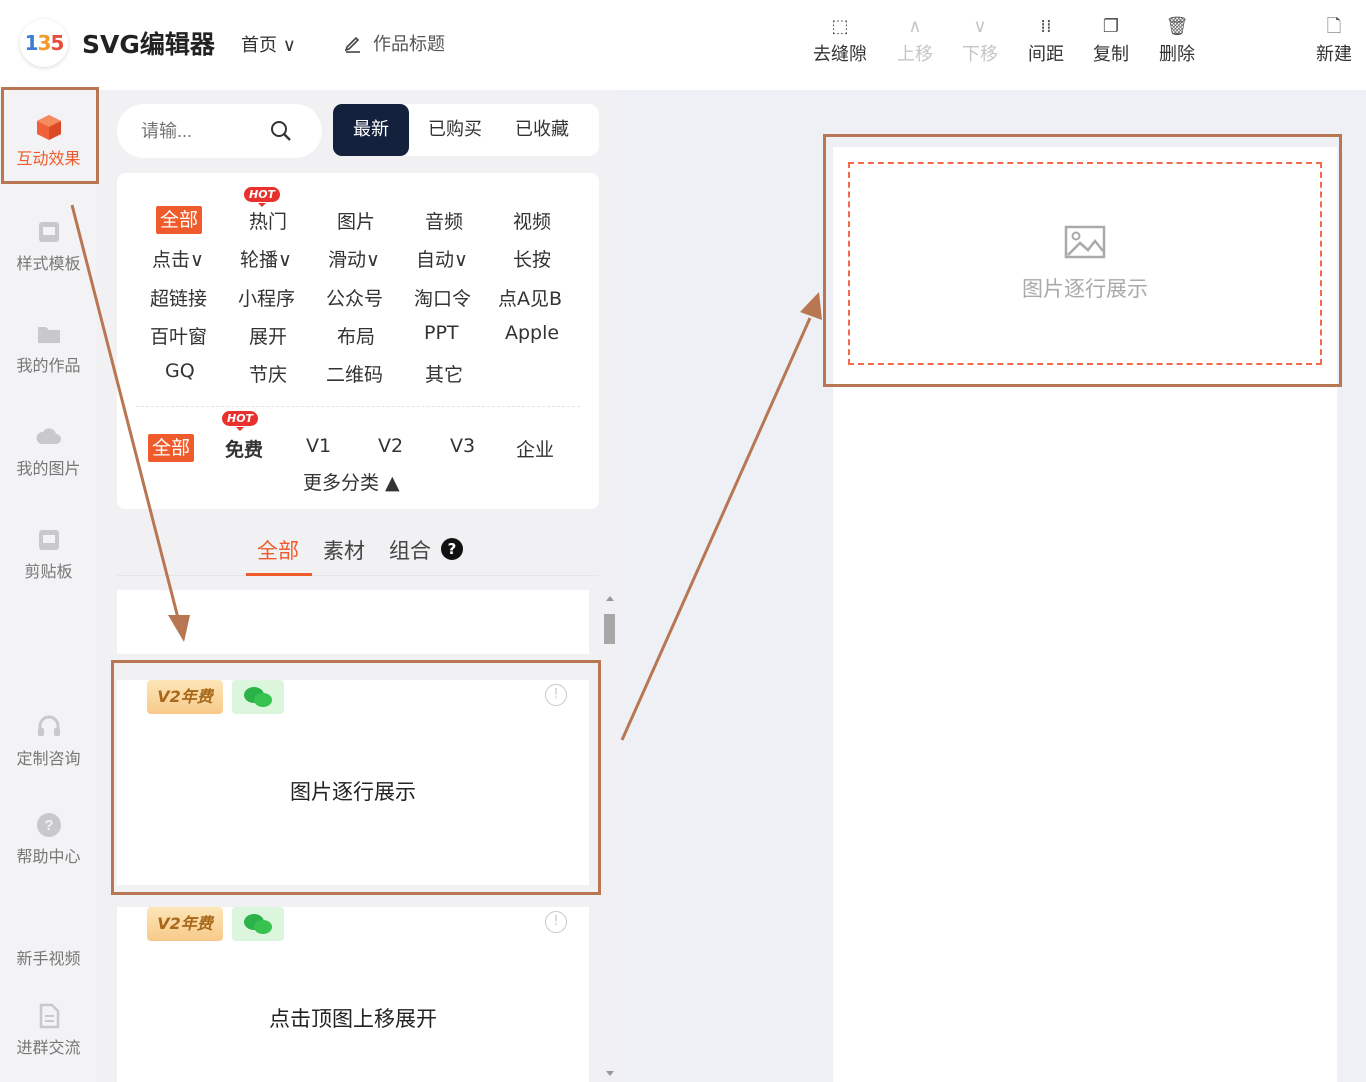 The image size is (1366, 1082). Describe the element at coordinates (356, 335) in the screenshot. I see `category-layout: 布局` at that location.